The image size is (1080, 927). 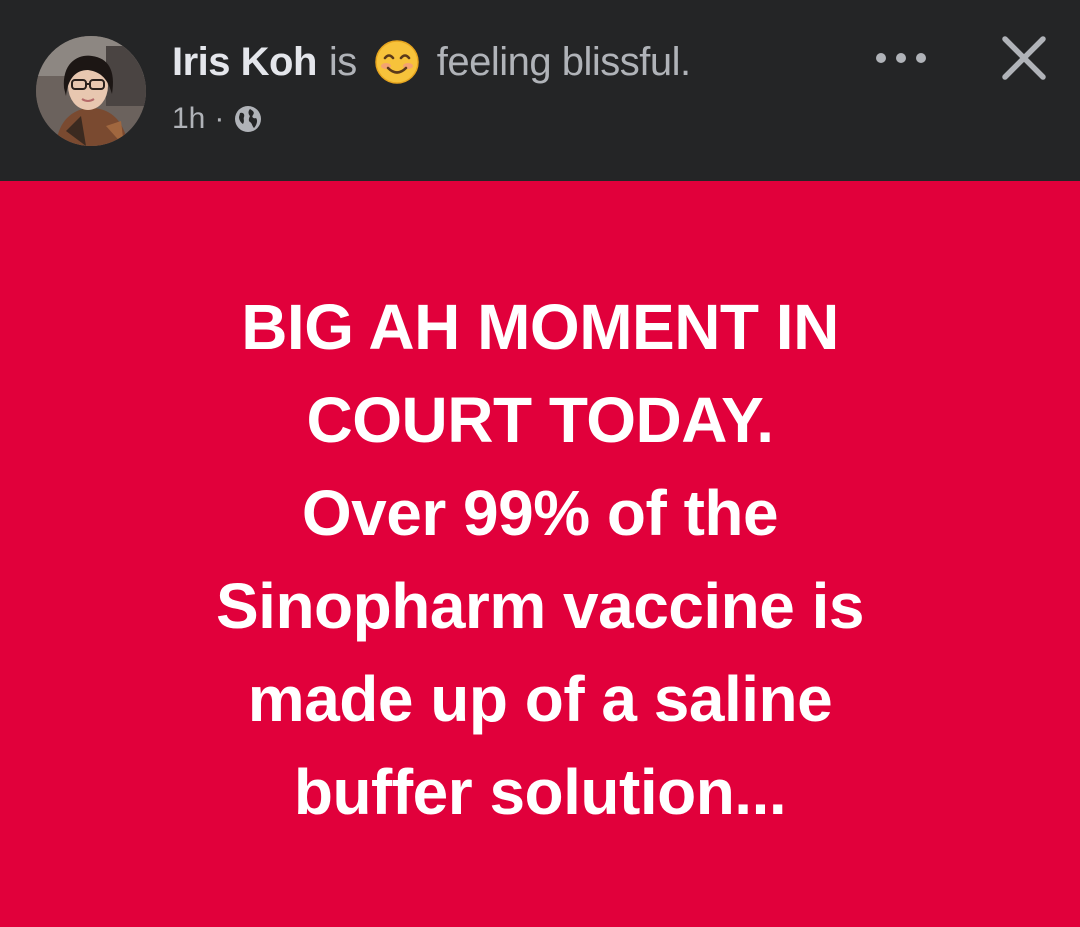 What do you see at coordinates (188, 119) in the screenshot?
I see `post-timestamp: 1h` at bounding box center [188, 119].